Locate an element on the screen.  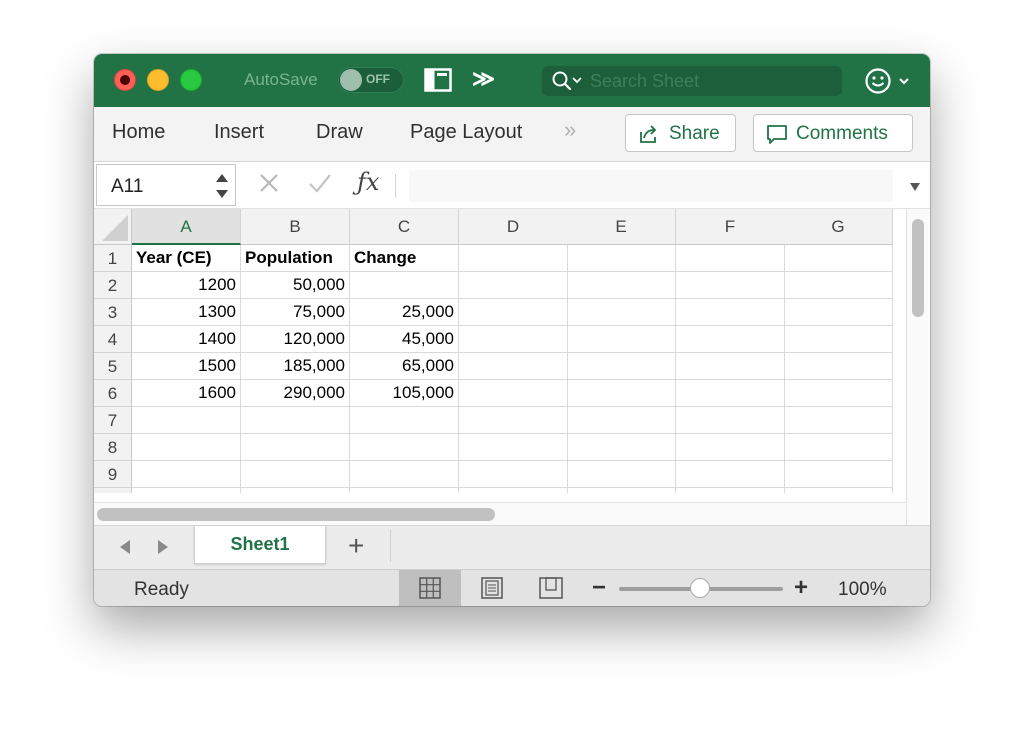
cell-b8 is located at coordinates (295, 447).